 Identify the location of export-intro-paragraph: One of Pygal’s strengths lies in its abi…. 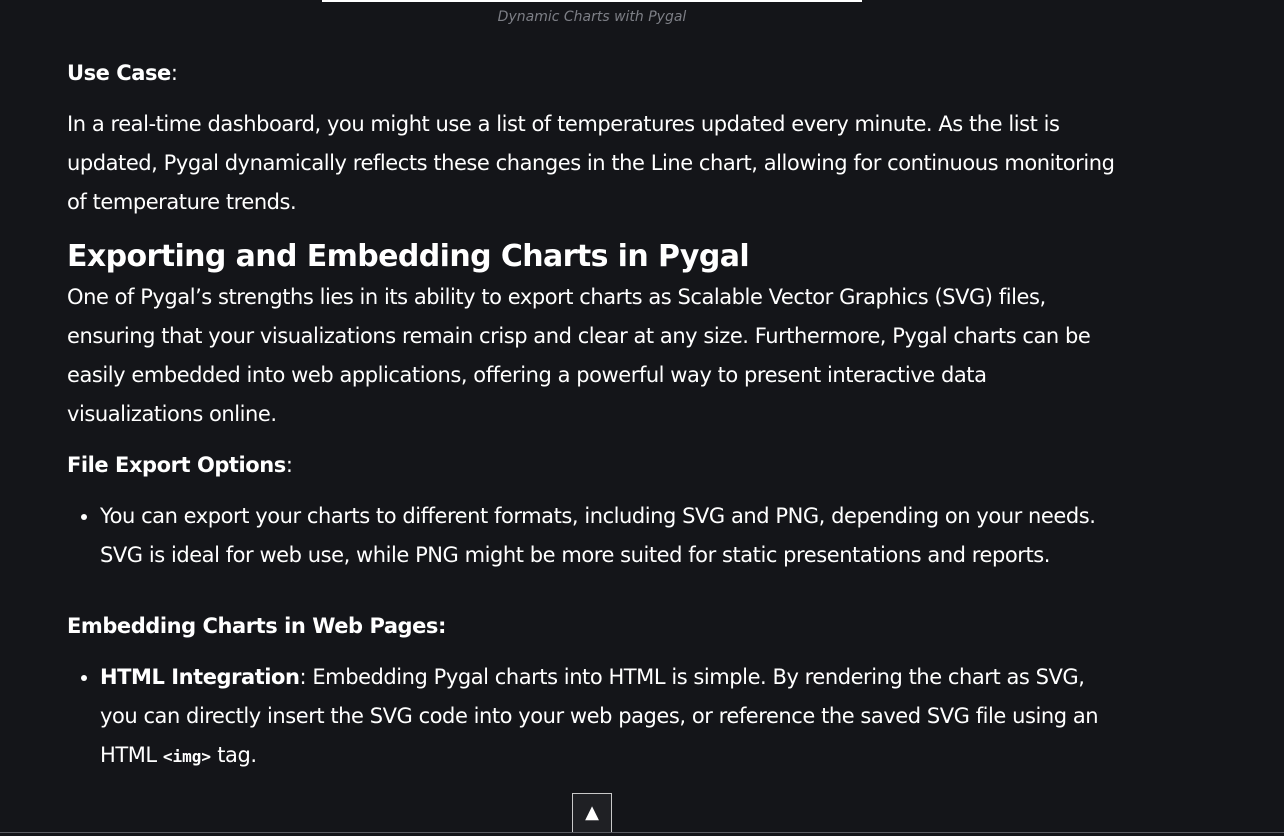
(579, 355).